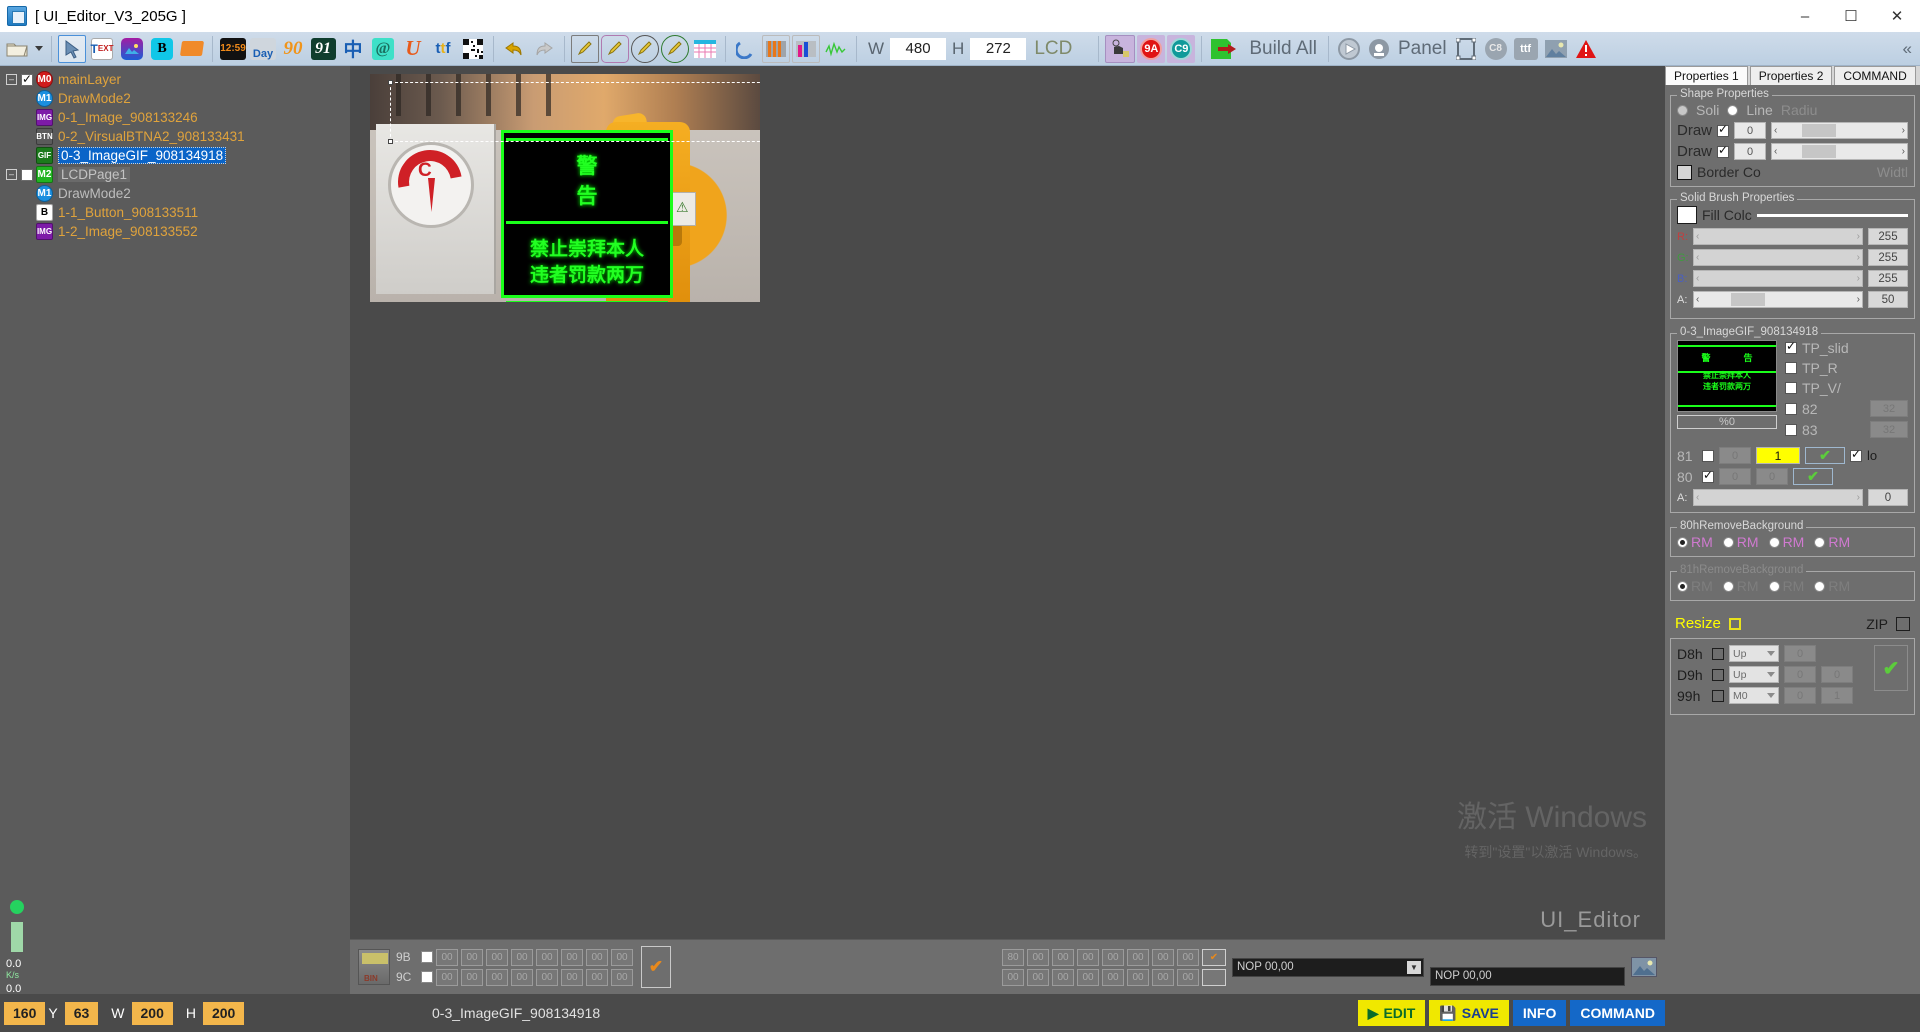 This screenshot has height=1032, width=1920. I want to click on brush-channel-g-slider: ‹ ›, so click(1778, 257).